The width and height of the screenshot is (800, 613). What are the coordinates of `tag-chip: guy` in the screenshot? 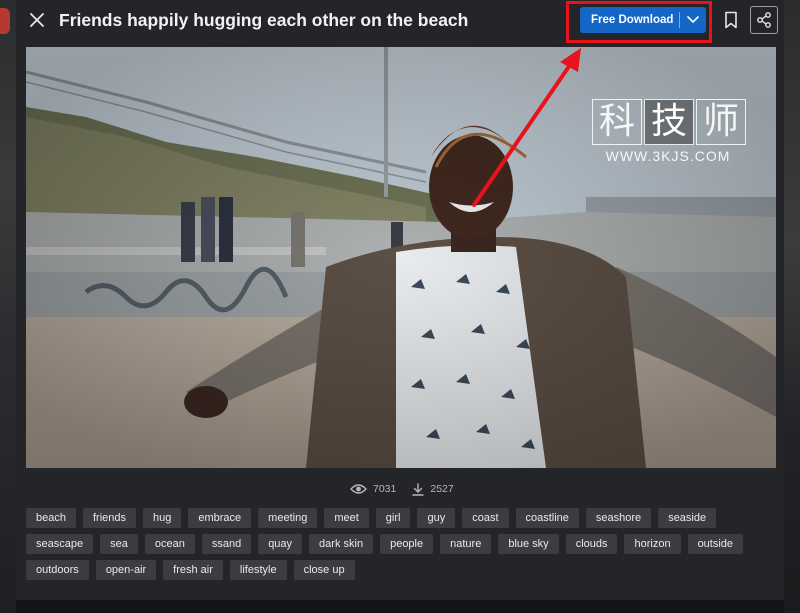 It's located at (436, 518).